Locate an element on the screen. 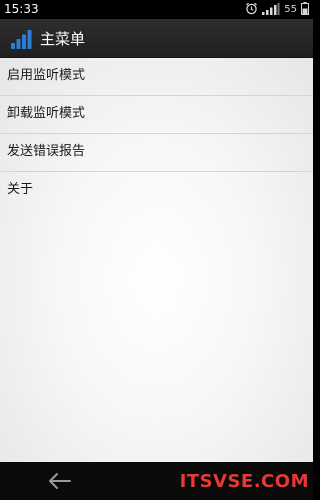  watermark: ITSVSE.COM is located at coordinates (244, 481).